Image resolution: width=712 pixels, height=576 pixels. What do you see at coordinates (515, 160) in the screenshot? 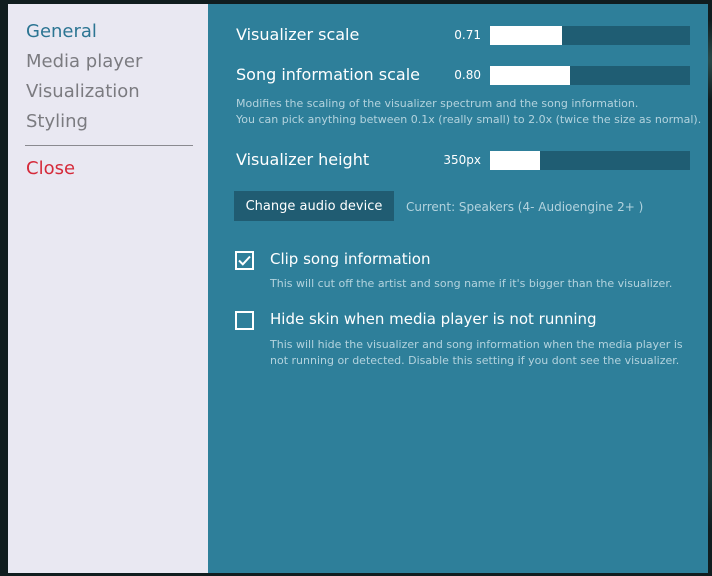
I see `visualizer-height-slider-fill` at bounding box center [515, 160].